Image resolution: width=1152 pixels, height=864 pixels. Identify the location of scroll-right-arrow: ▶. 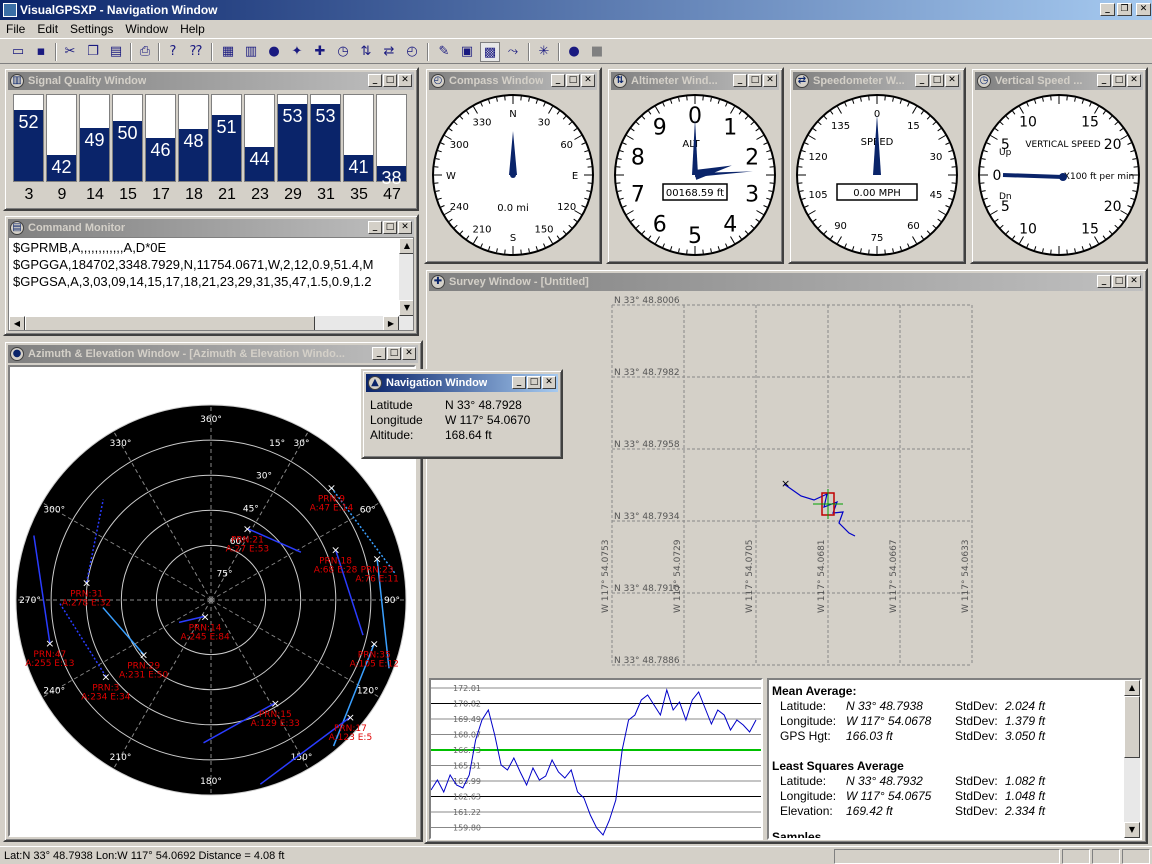
(391, 323).